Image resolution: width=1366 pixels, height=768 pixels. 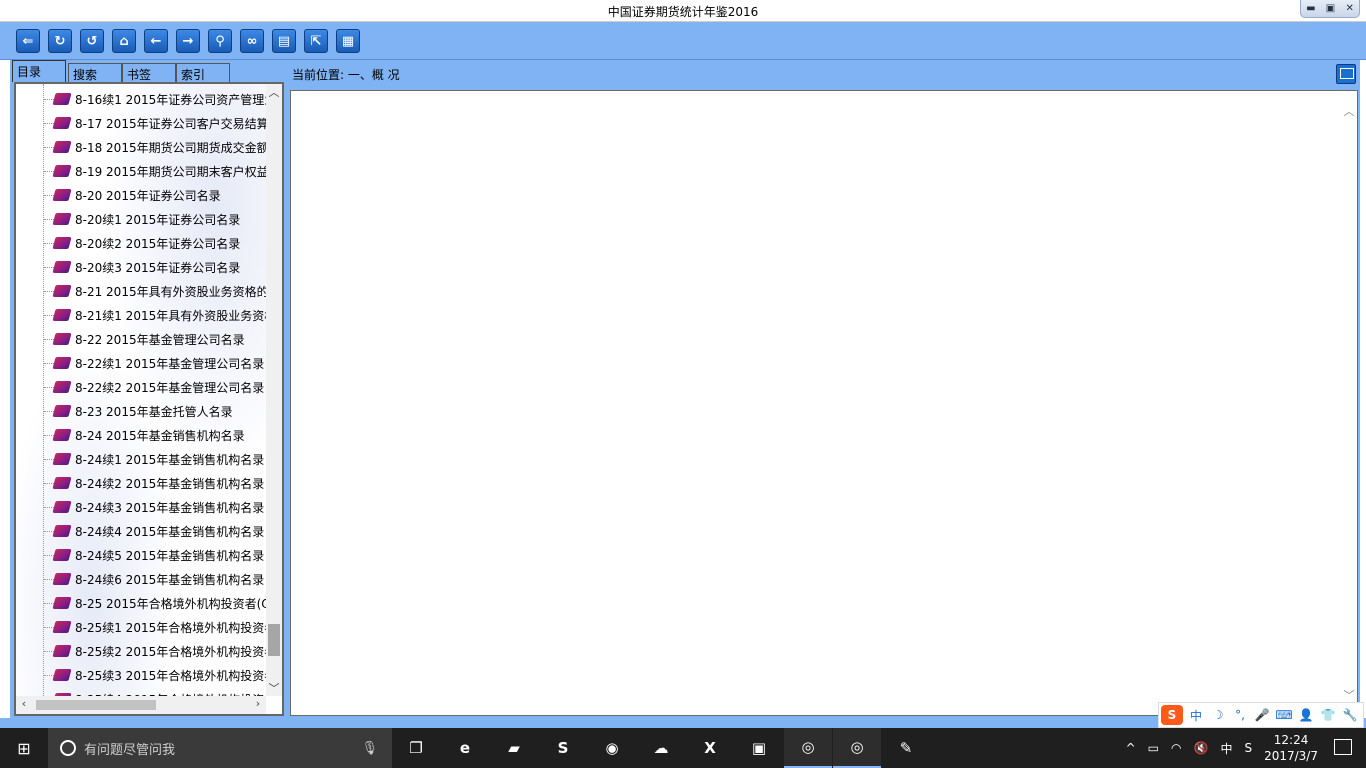 What do you see at coordinates (155, 627) in the screenshot?
I see `tree-item: 8-25续1 2015年合格境外机构投资者` at bounding box center [155, 627].